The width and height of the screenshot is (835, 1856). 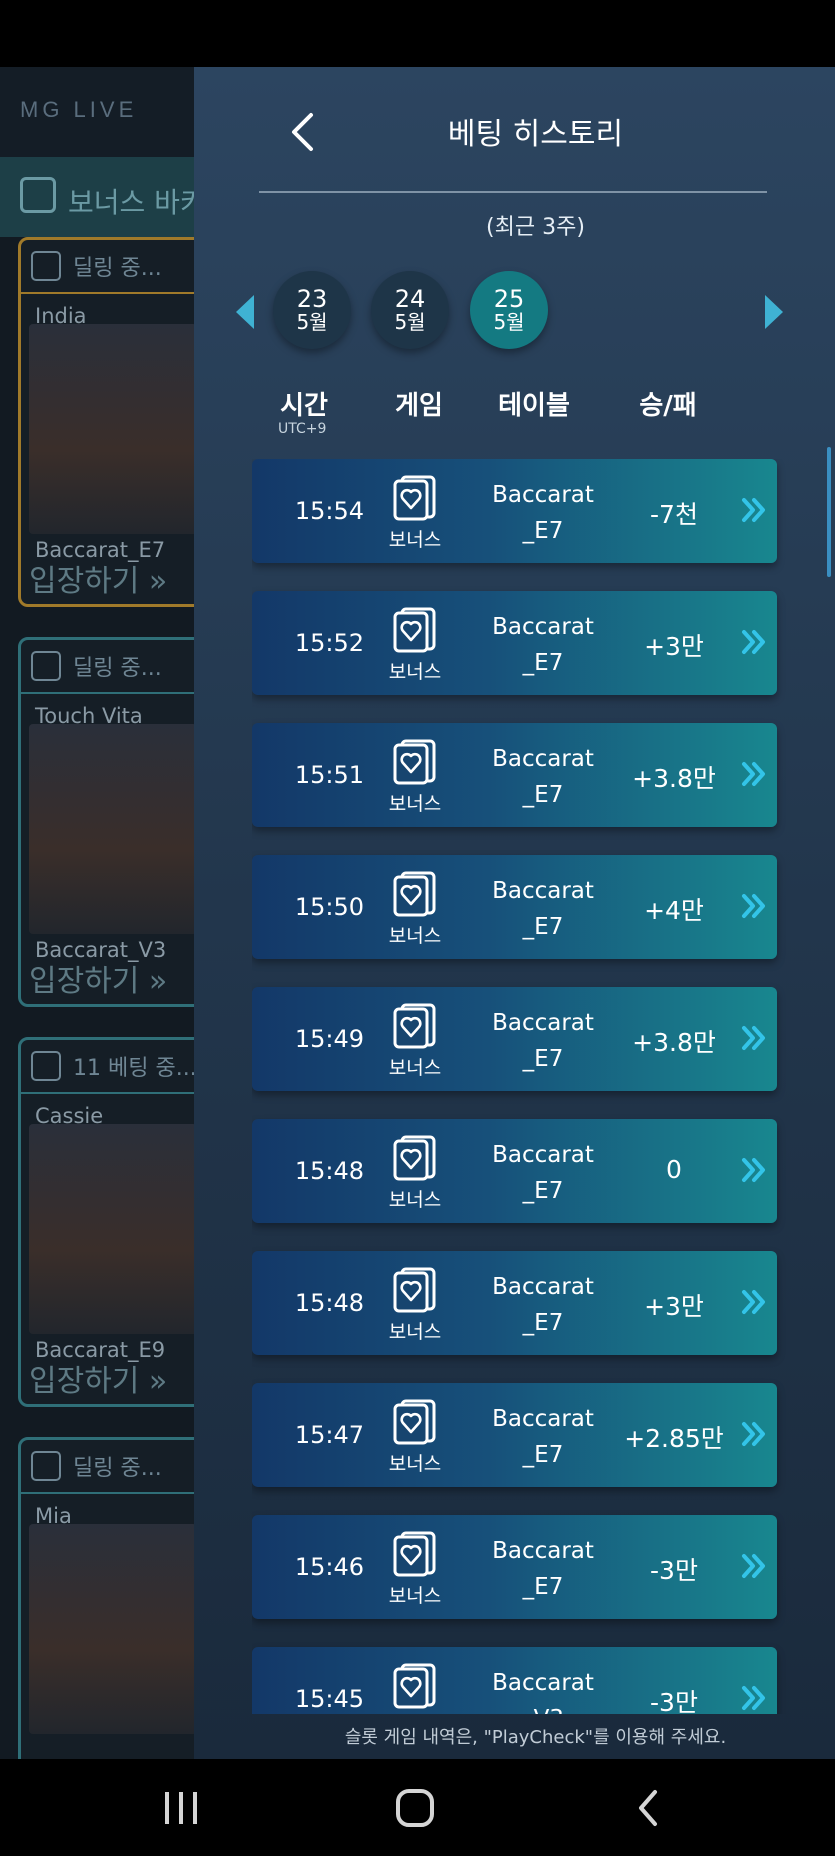 I want to click on header-game: 게임, so click(x=419, y=406).